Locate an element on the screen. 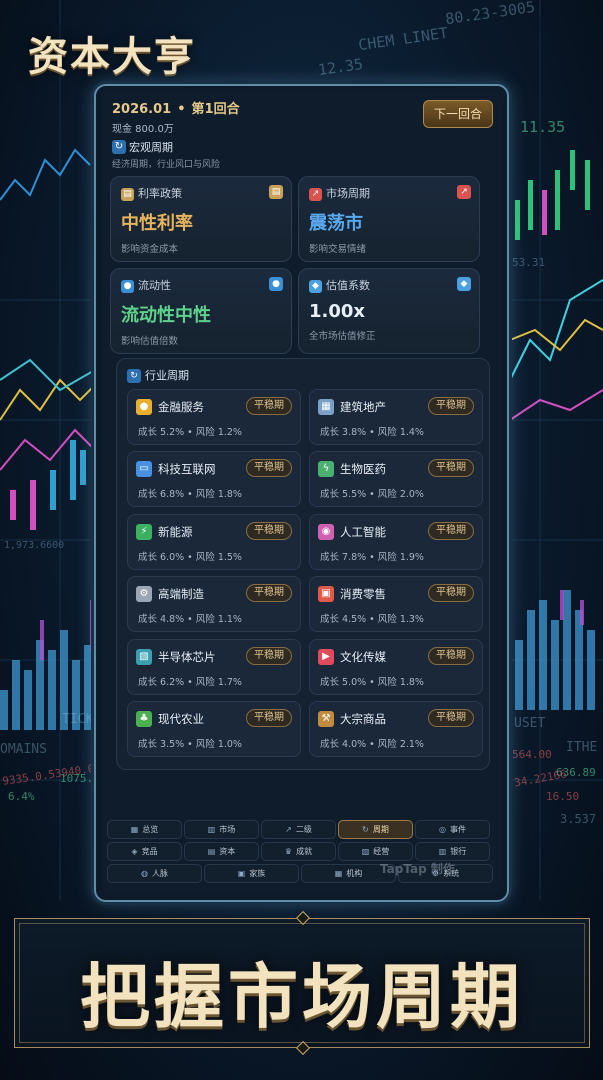 The height and width of the screenshot is (1080, 603). tab-label: 人脉 is located at coordinates (159, 873).